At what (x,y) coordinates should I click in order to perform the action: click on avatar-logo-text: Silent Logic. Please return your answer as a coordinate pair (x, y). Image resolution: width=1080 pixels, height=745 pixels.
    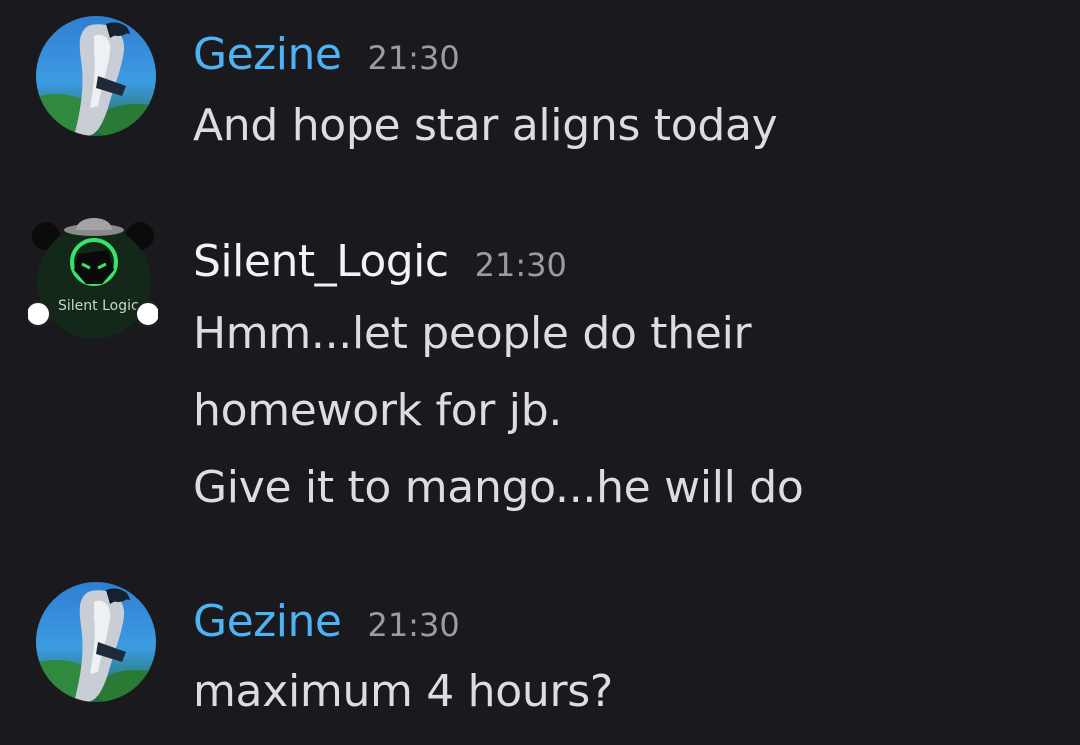
    Looking at the image, I should click on (98, 306).